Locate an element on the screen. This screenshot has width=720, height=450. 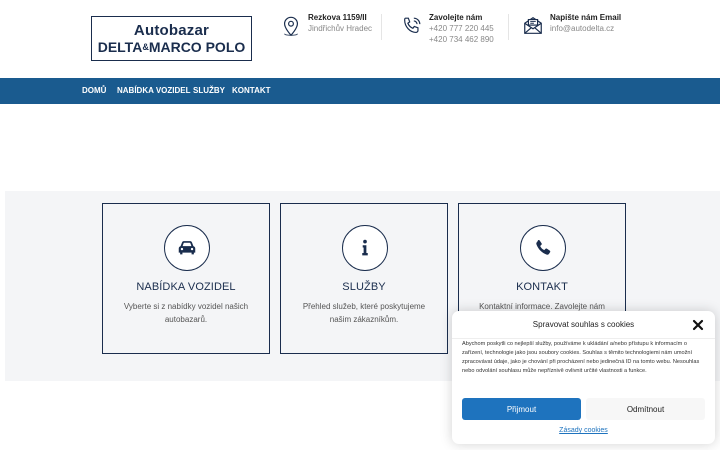
contact-phone-line-2: +420 734 462 890 is located at coordinates (461, 39).